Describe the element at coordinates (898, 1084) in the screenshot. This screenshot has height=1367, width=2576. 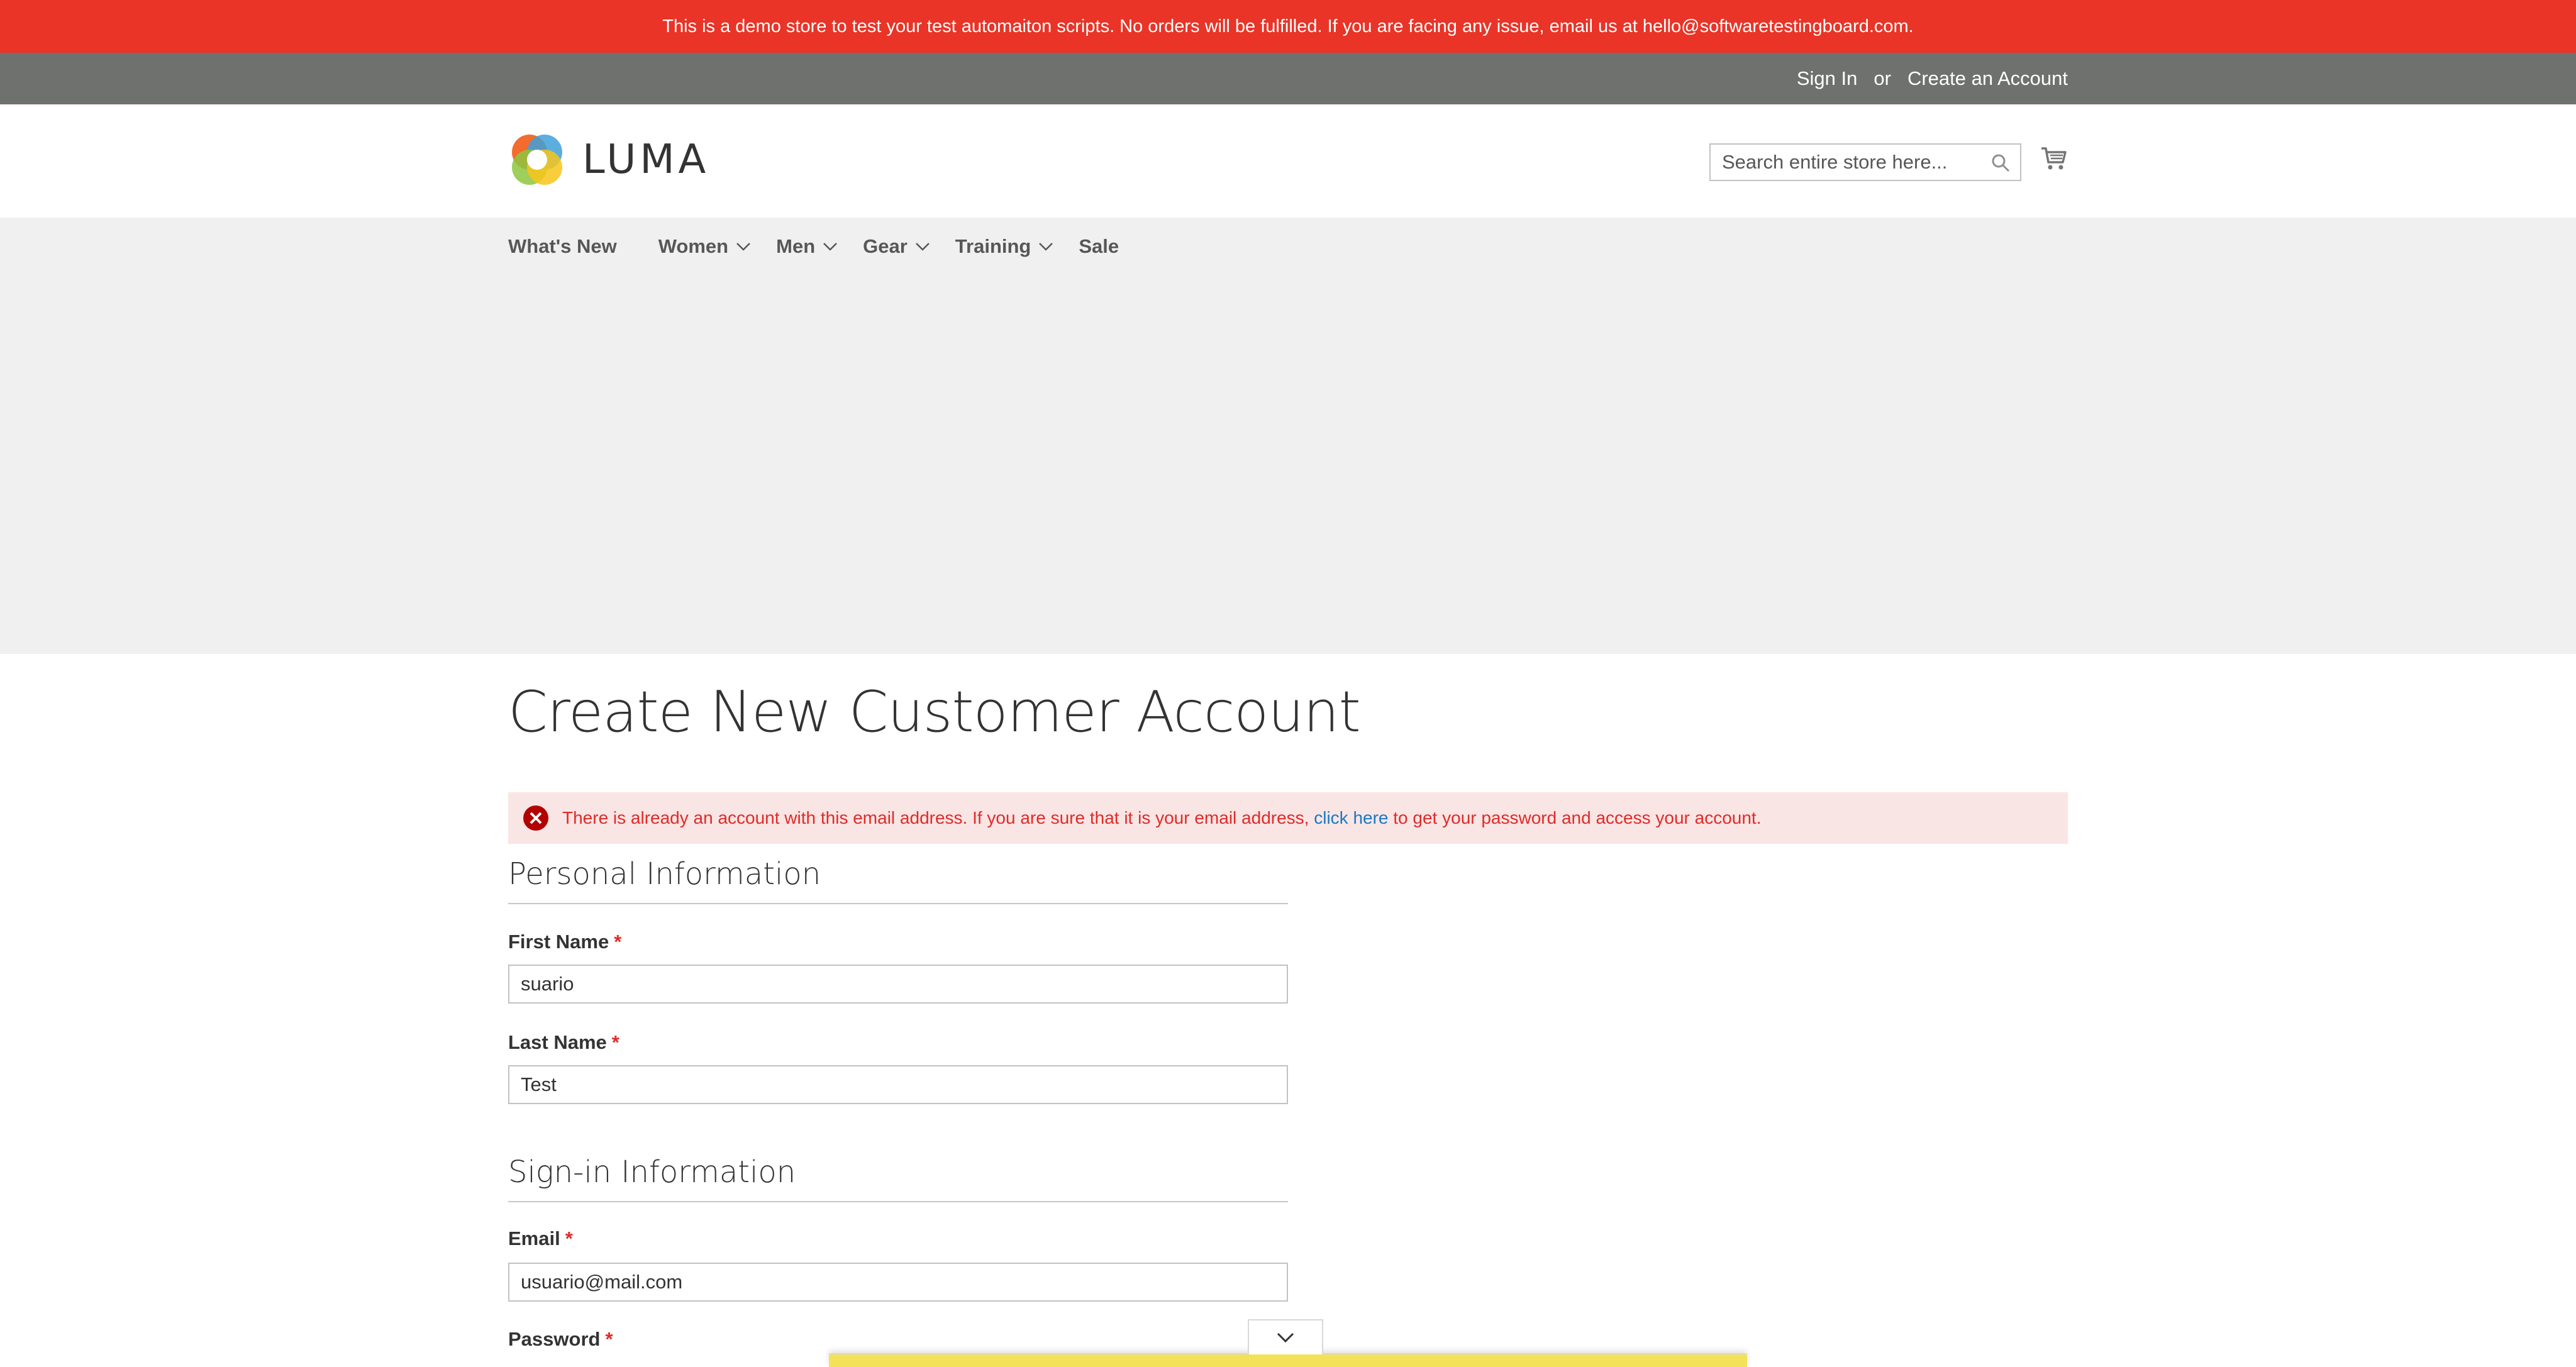
I see `last-name-field` at that location.